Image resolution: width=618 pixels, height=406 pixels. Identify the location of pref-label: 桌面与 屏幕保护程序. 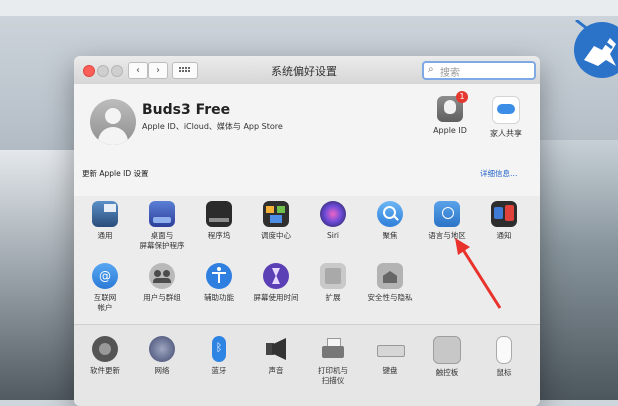
(162, 240).